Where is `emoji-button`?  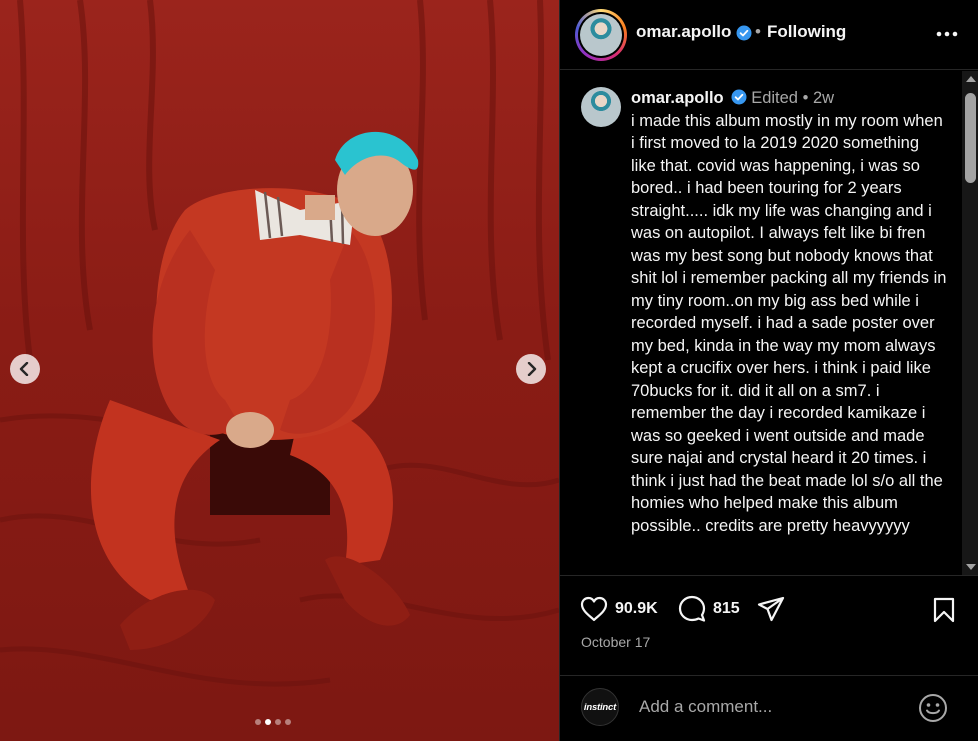 emoji-button is located at coordinates (933, 710).